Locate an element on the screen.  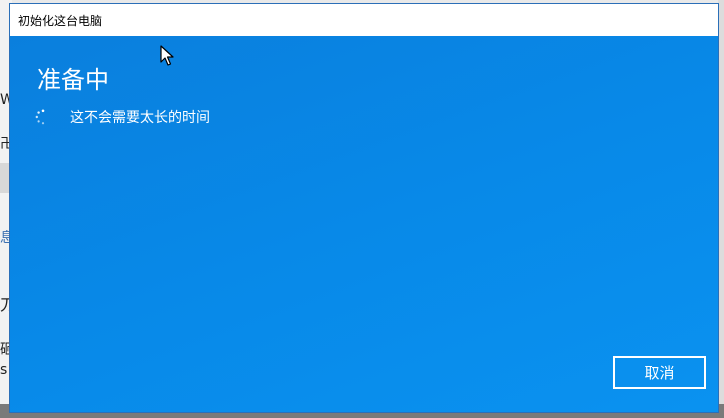
cancel-button: 取消 is located at coordinates (659, 372).